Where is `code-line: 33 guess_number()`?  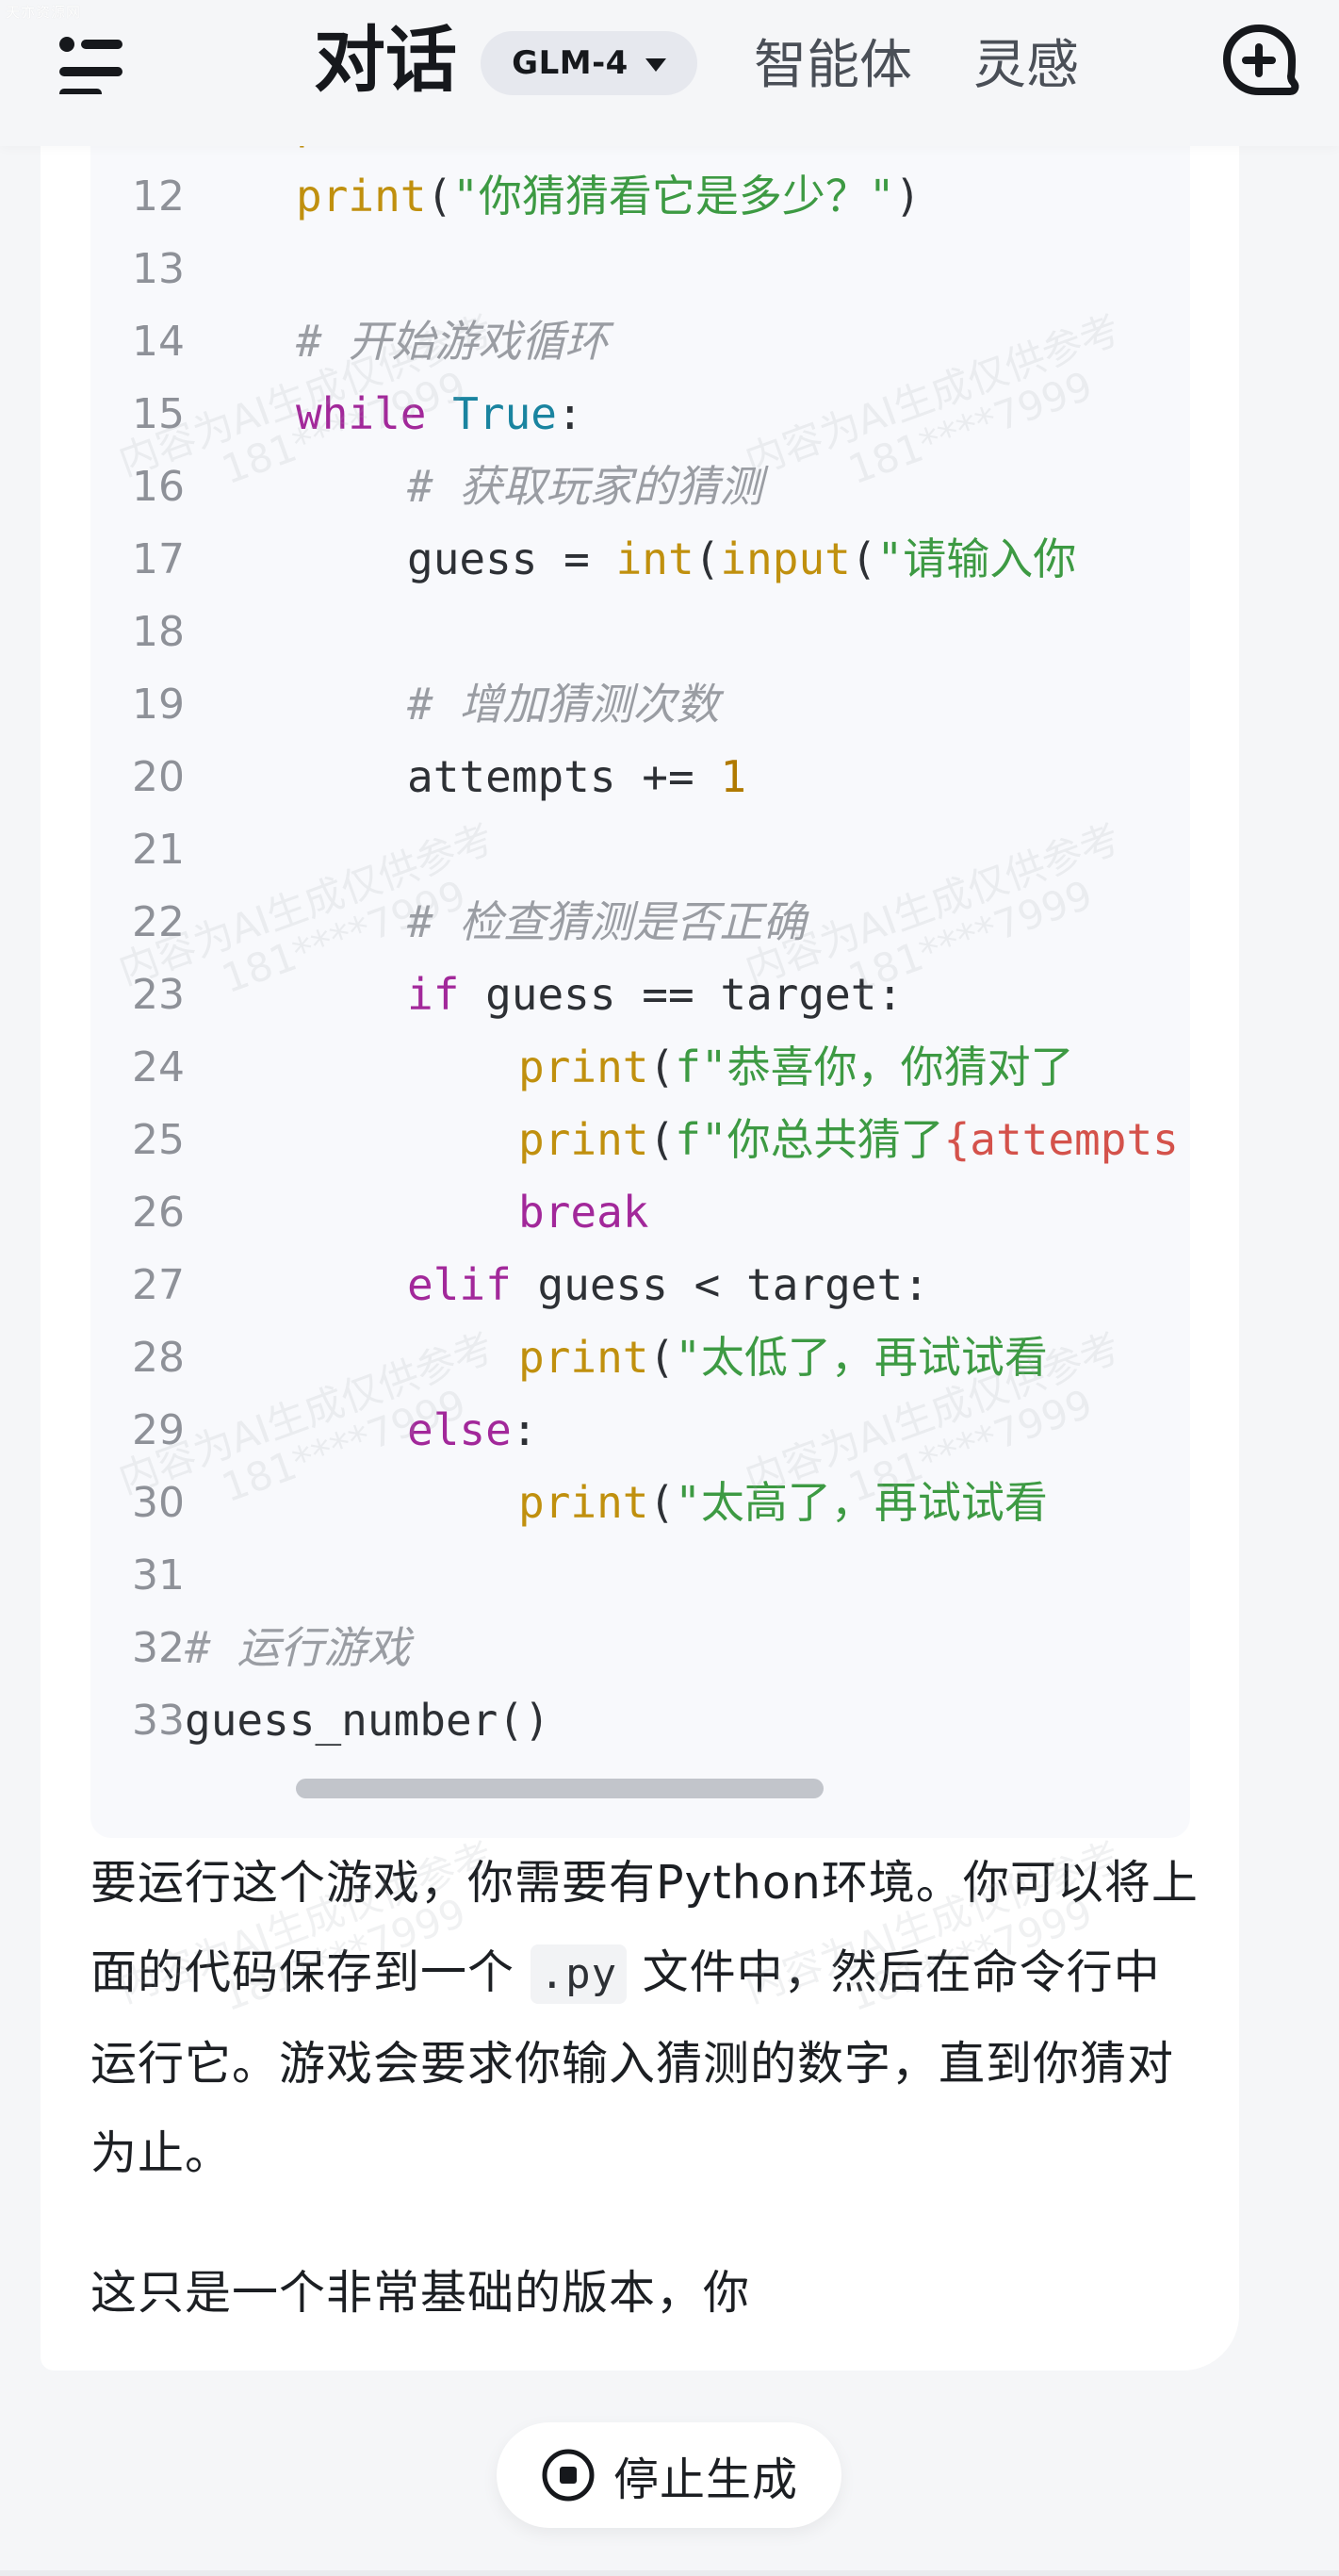 code-line: 33 guess_number() is located at coordinates (640, 1720).